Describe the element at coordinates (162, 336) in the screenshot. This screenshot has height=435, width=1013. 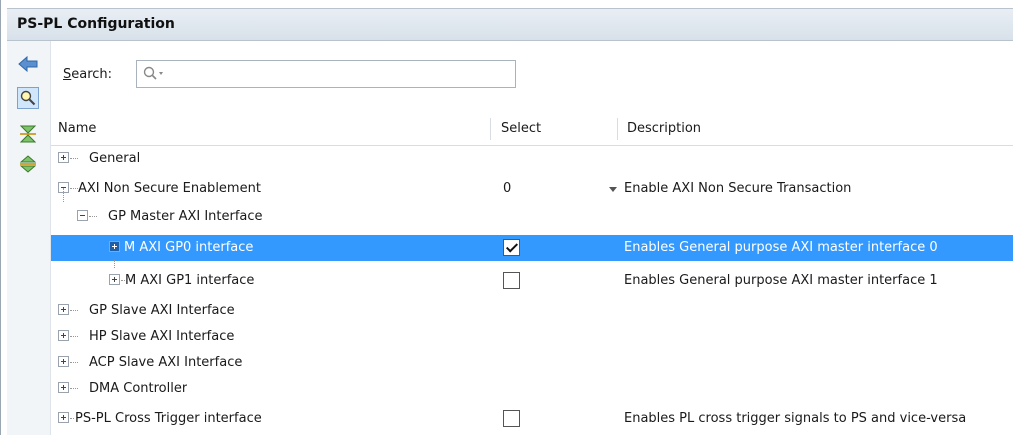
I see `row-name: HP Slave AXI Interface` at that location.